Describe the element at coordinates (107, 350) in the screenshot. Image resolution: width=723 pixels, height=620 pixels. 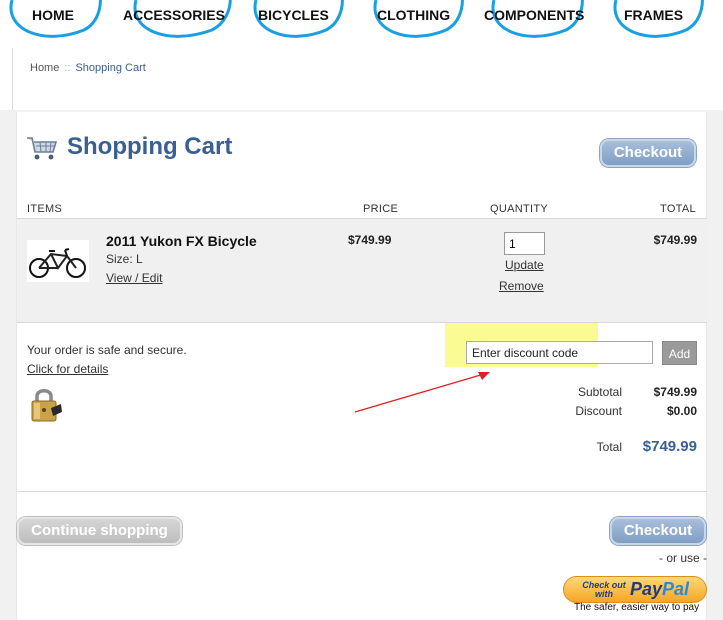
I see `secure-order-text: Your order is safe and secure.` at that location.